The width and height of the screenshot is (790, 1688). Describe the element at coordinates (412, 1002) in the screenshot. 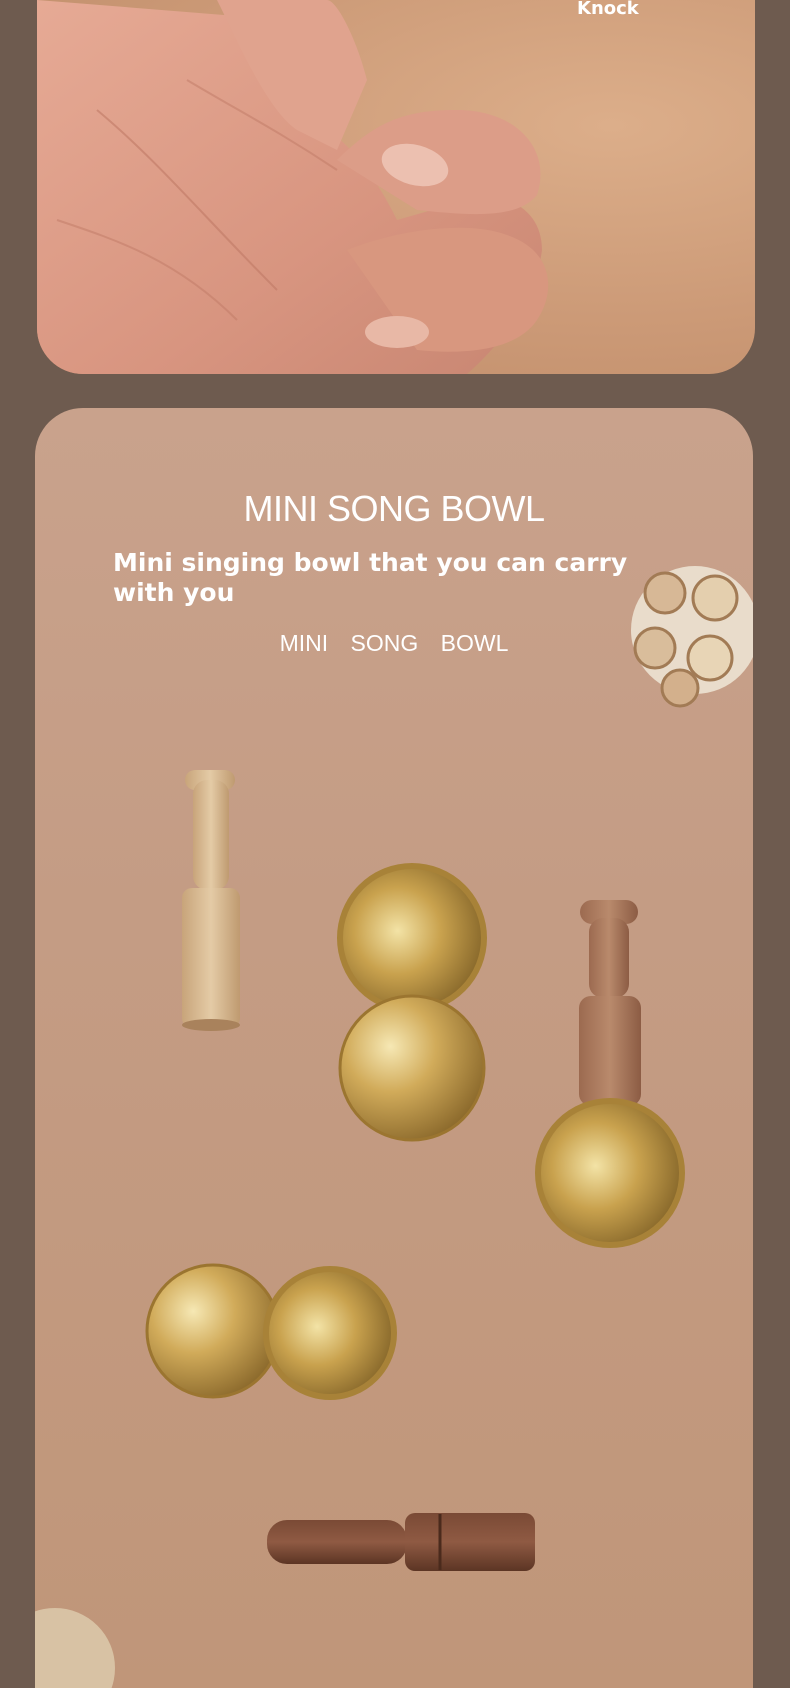

I see `stacked-bowls` at that location.